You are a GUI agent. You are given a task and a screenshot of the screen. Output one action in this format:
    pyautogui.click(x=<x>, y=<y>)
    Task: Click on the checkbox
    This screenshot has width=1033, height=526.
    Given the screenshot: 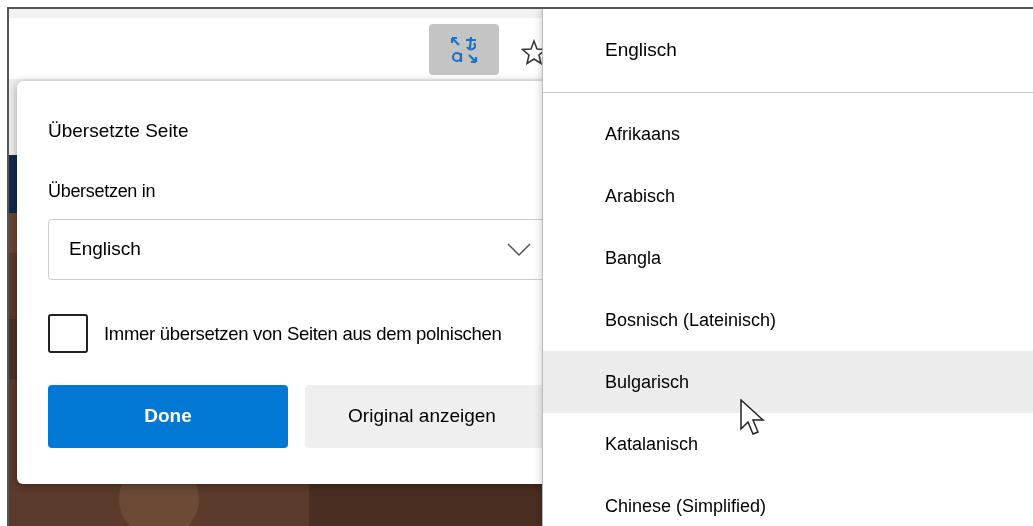 What is the action you would take?
    pyautogui.click(x=68, y=333)
    